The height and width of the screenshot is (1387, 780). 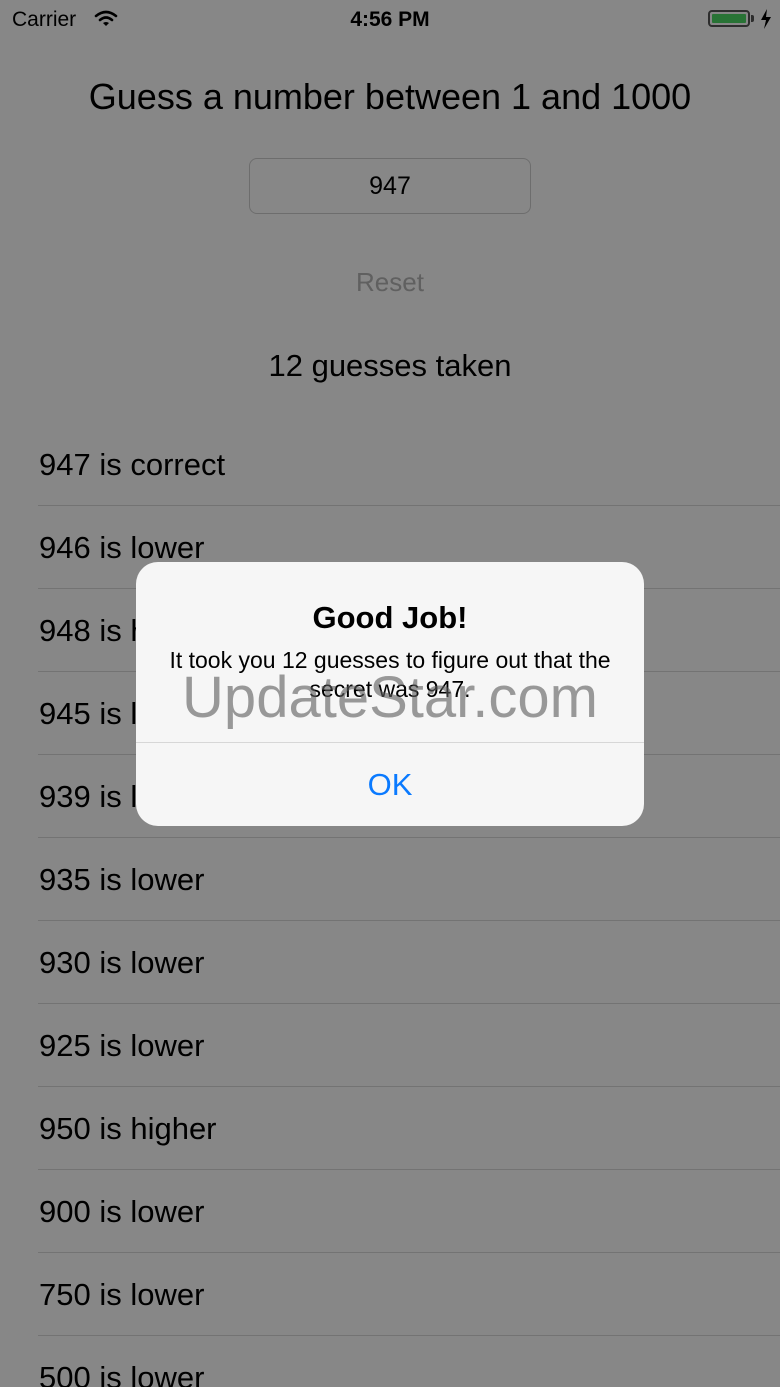 I want to click on alert-title: Good Job!, so click(x=390, y=617).